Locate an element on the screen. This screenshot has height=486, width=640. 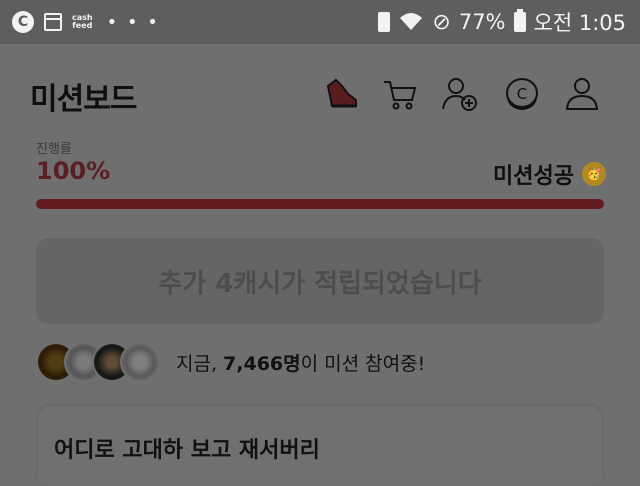
avatar is located at coordinates (140, 362).